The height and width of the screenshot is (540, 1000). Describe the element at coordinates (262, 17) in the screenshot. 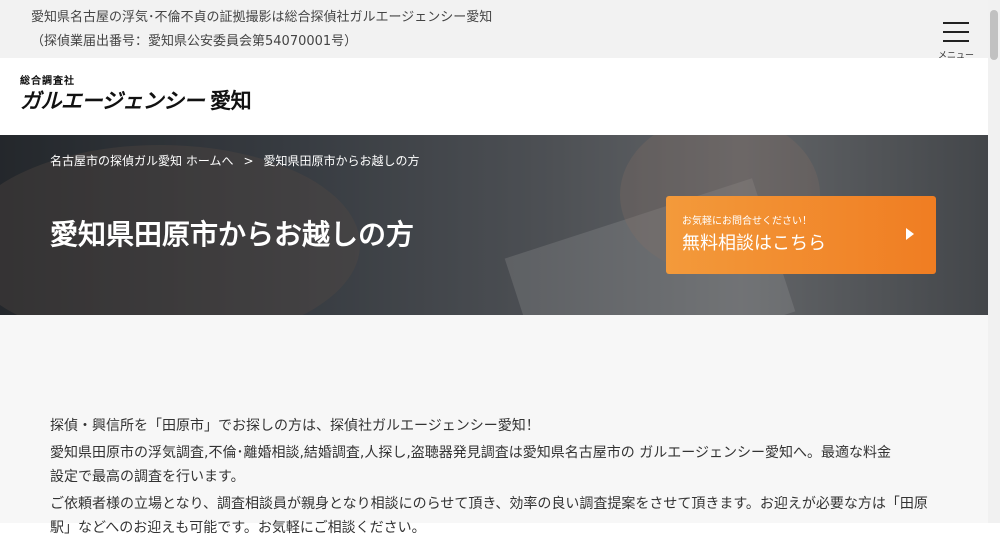

I see `site-tagline: 愛知県名古屋の浮気･不倫不貞の証拠撮影は総合探偵社ガルエージェンシー愛知` at that location.